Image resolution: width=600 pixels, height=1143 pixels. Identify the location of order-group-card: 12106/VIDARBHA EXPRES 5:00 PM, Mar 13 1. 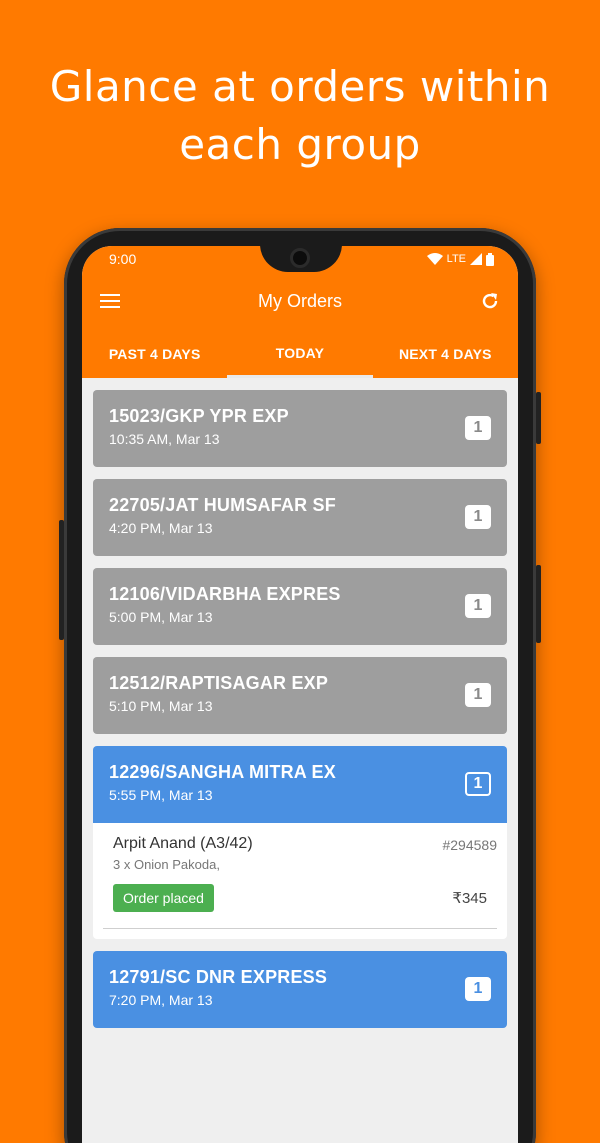
(300, 606).